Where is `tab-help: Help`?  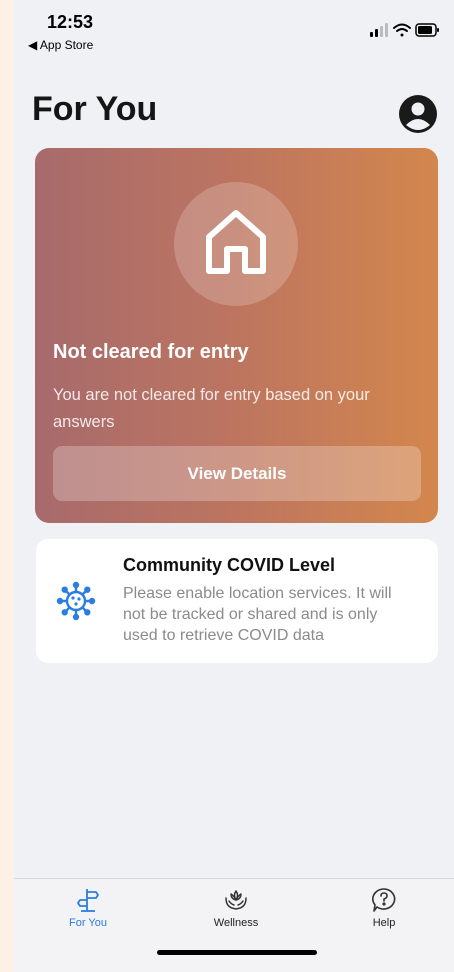 tab-help: Help is located at coordinates (384, 912).